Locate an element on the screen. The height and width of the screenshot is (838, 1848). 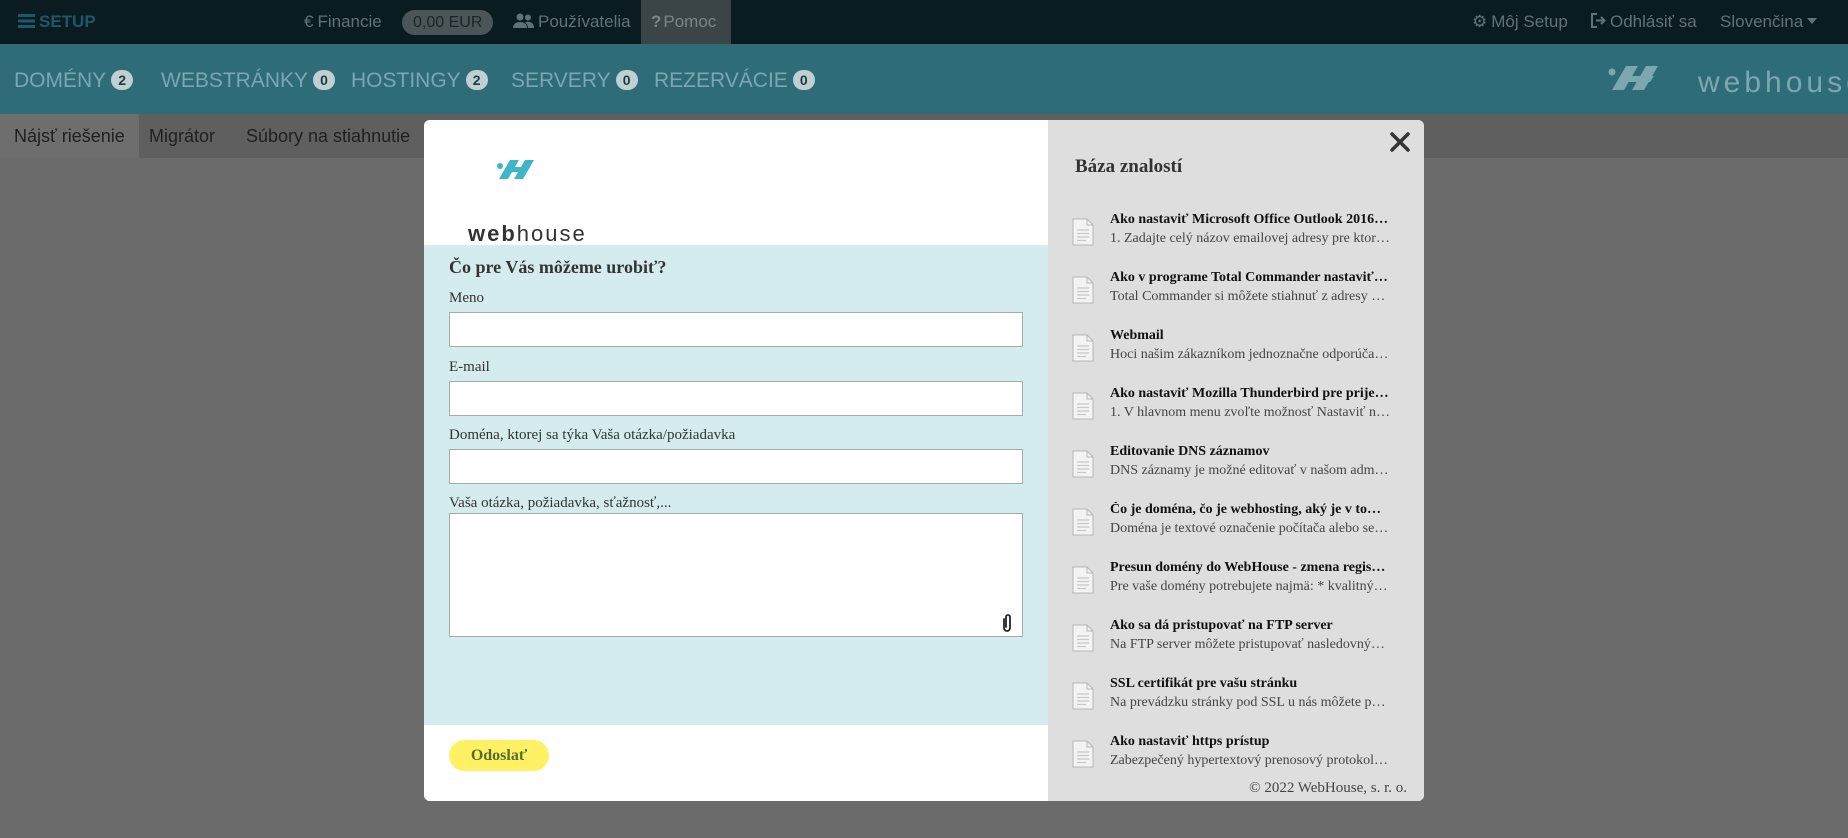
my-setup-link: ⚙ Môj Setup is located at coordinates (1520, 22).